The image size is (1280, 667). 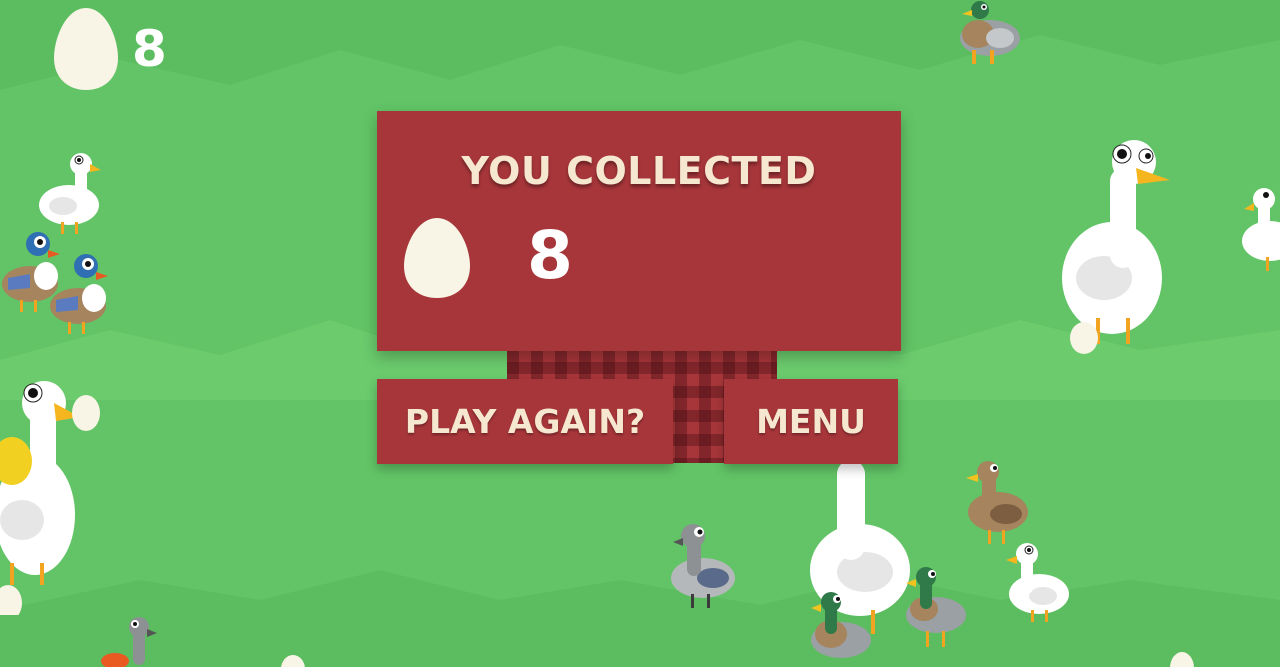 I want to click on mandarin-duck, so click(x=79, y=294).